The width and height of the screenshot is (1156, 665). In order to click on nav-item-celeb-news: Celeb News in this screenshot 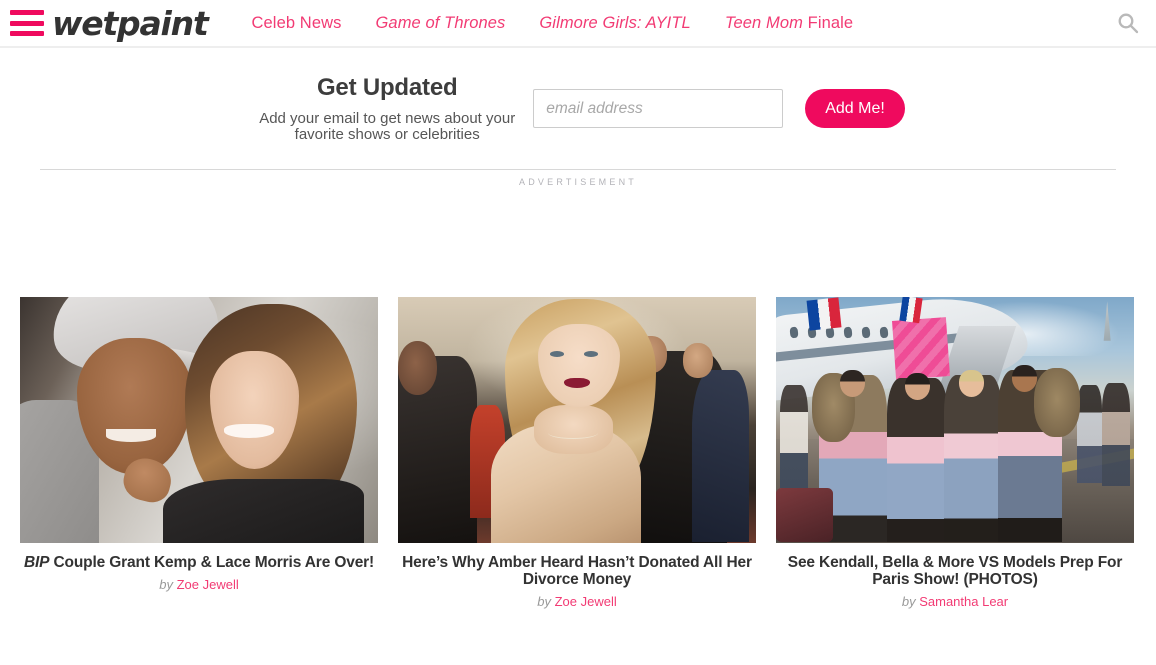, I will do `click(297, 23)`.